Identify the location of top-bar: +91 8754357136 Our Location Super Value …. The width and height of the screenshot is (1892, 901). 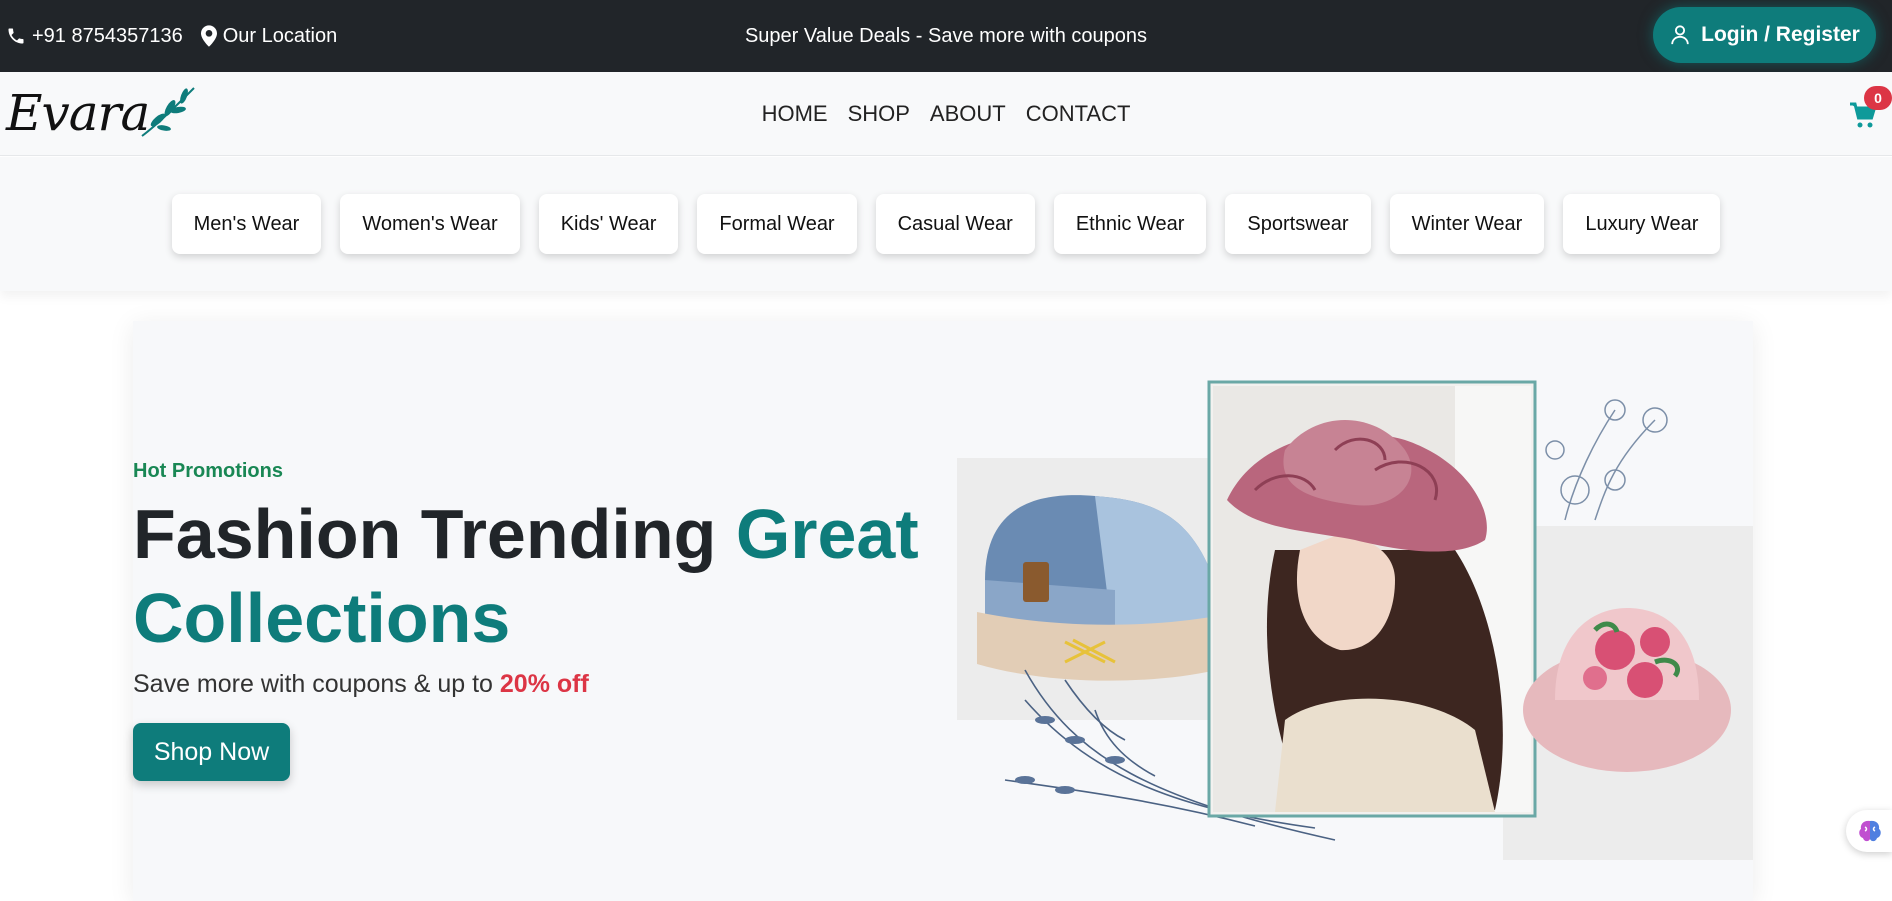
(946, 36).